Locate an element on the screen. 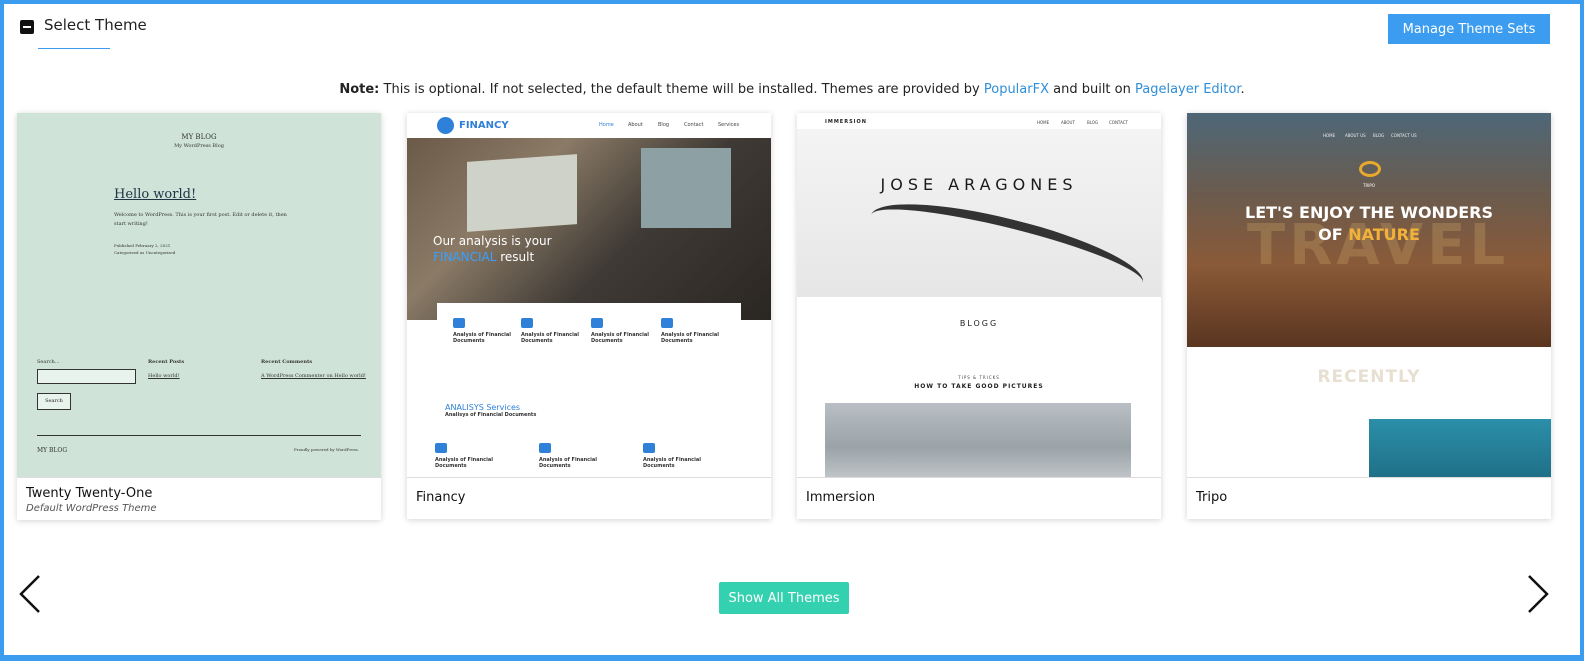  theme-subtitle: Default WordPress Theme is located at coordinates (91, 508).